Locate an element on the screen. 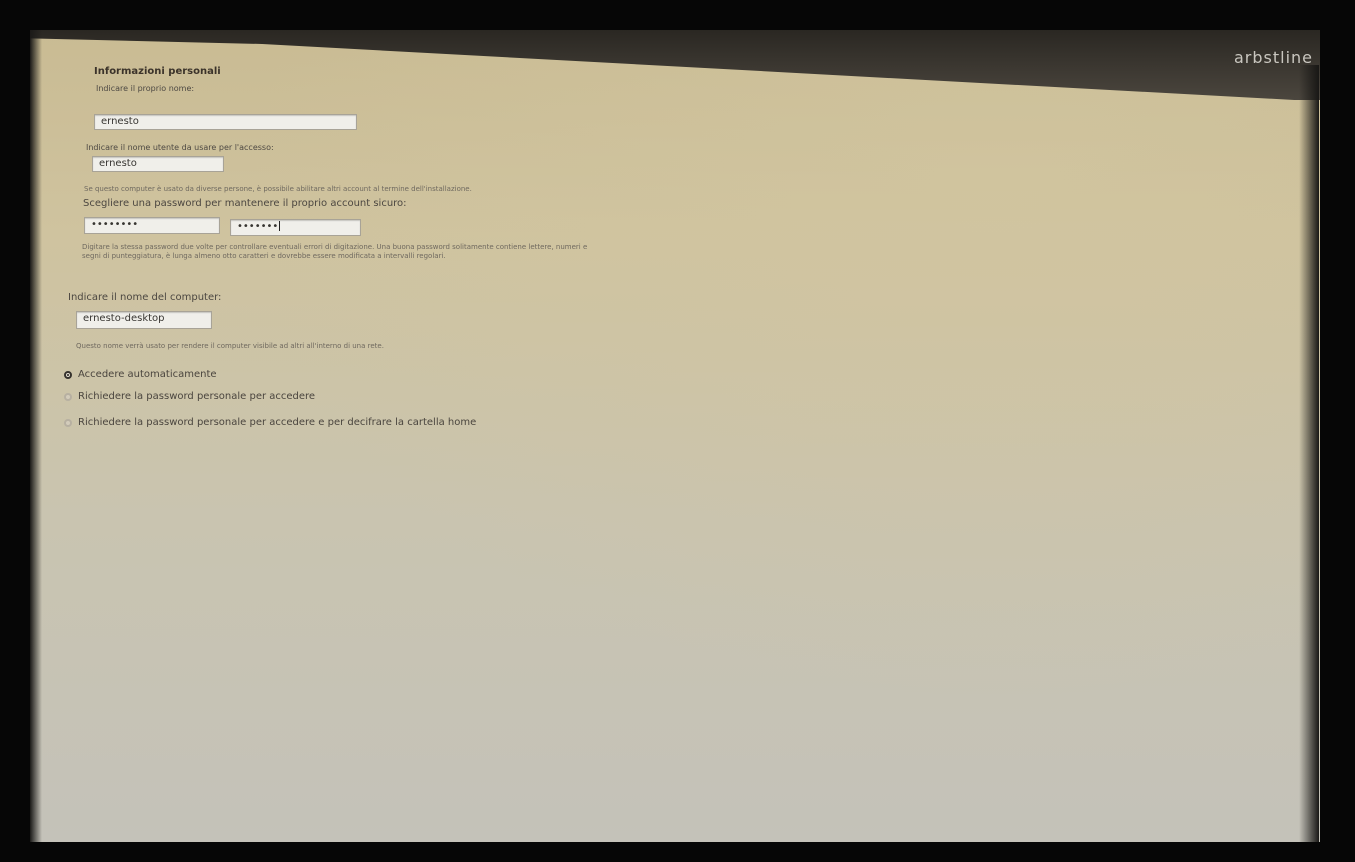  screen-right-edge is located at coordinates (1309, 453).